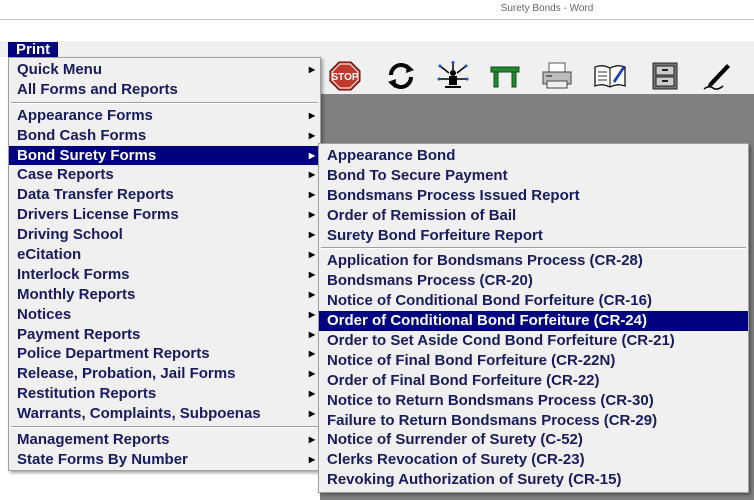  What do you see at coordinates (139, 414) in the screenshot?
I see `menu-item-label: Warrants, Complaints, Subpoenas` at bounding box center [139, 414].